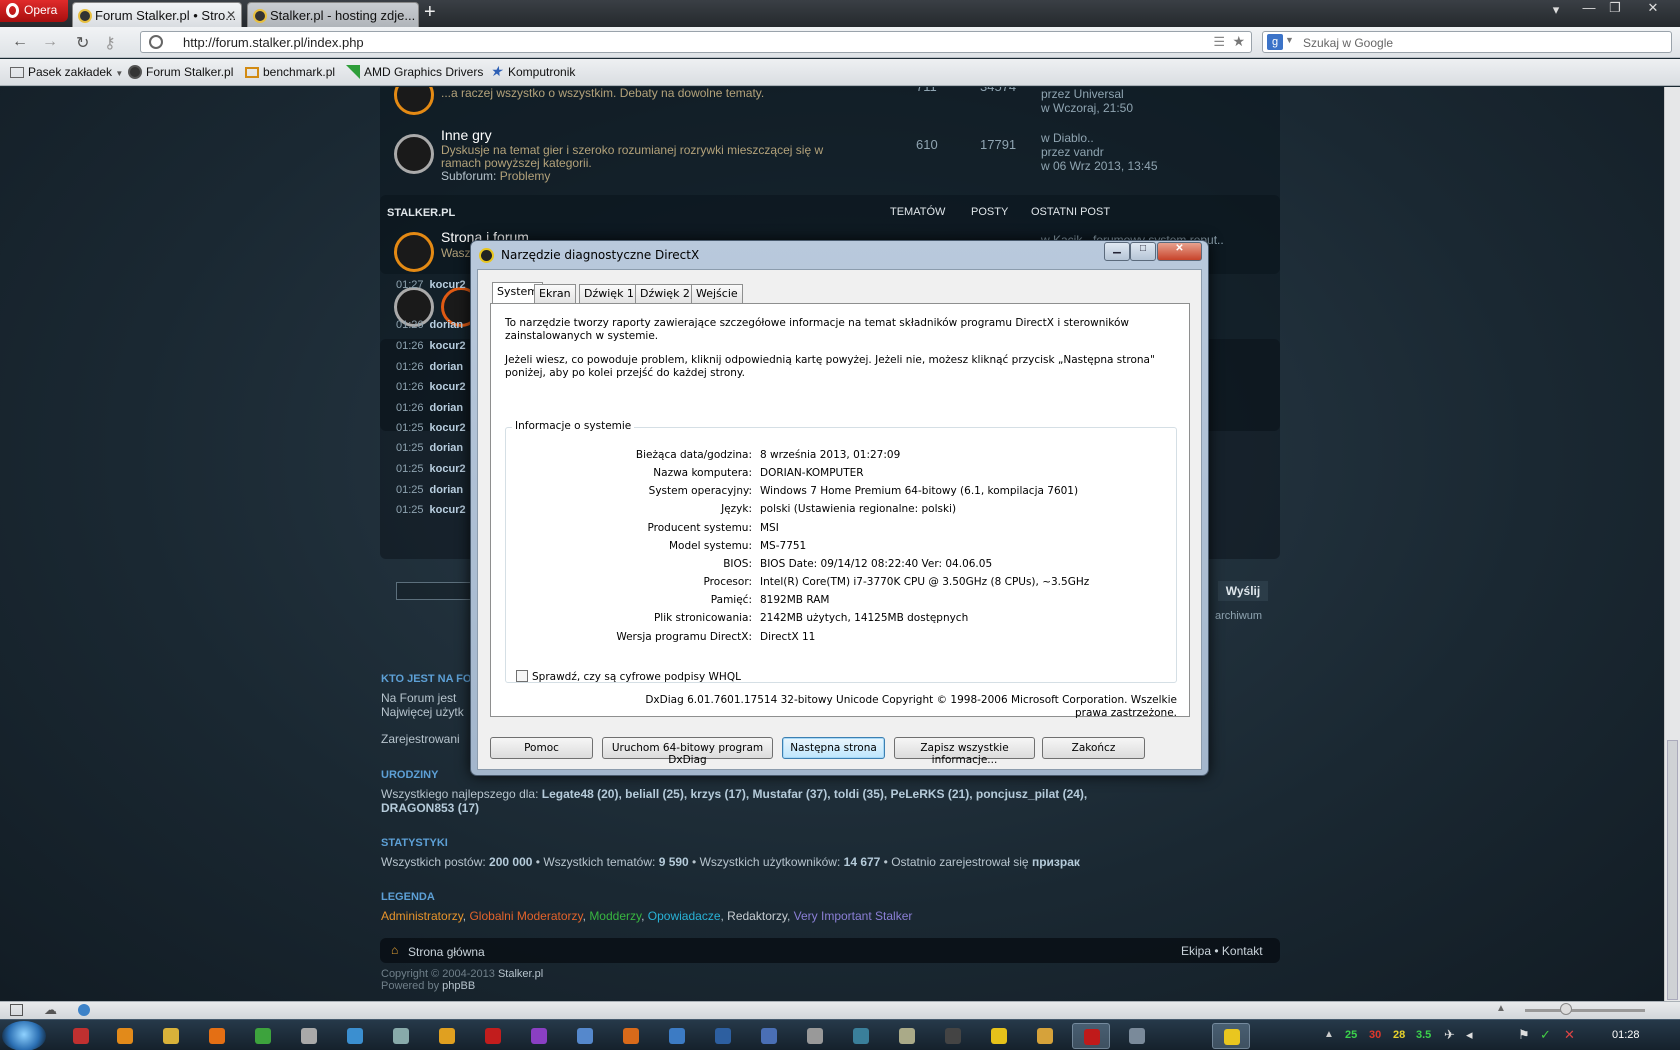  I want to click on tab-dzwiek-1: Dźwięk 1, so click(609, 293).